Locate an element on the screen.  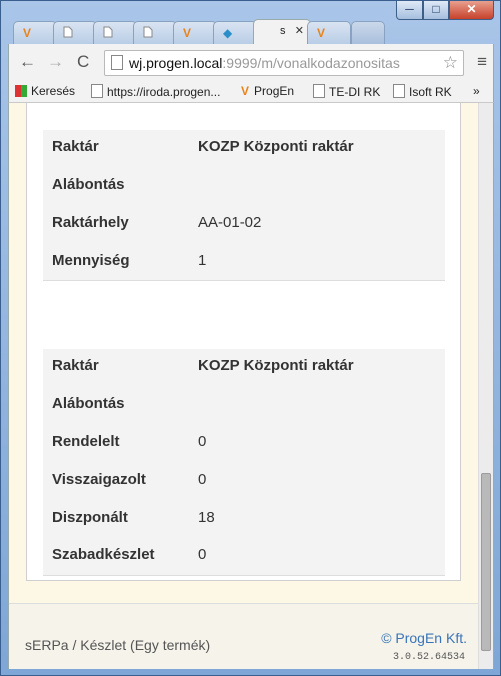
bookmark-kereses: Keresés is located at coordinates (45, 91).